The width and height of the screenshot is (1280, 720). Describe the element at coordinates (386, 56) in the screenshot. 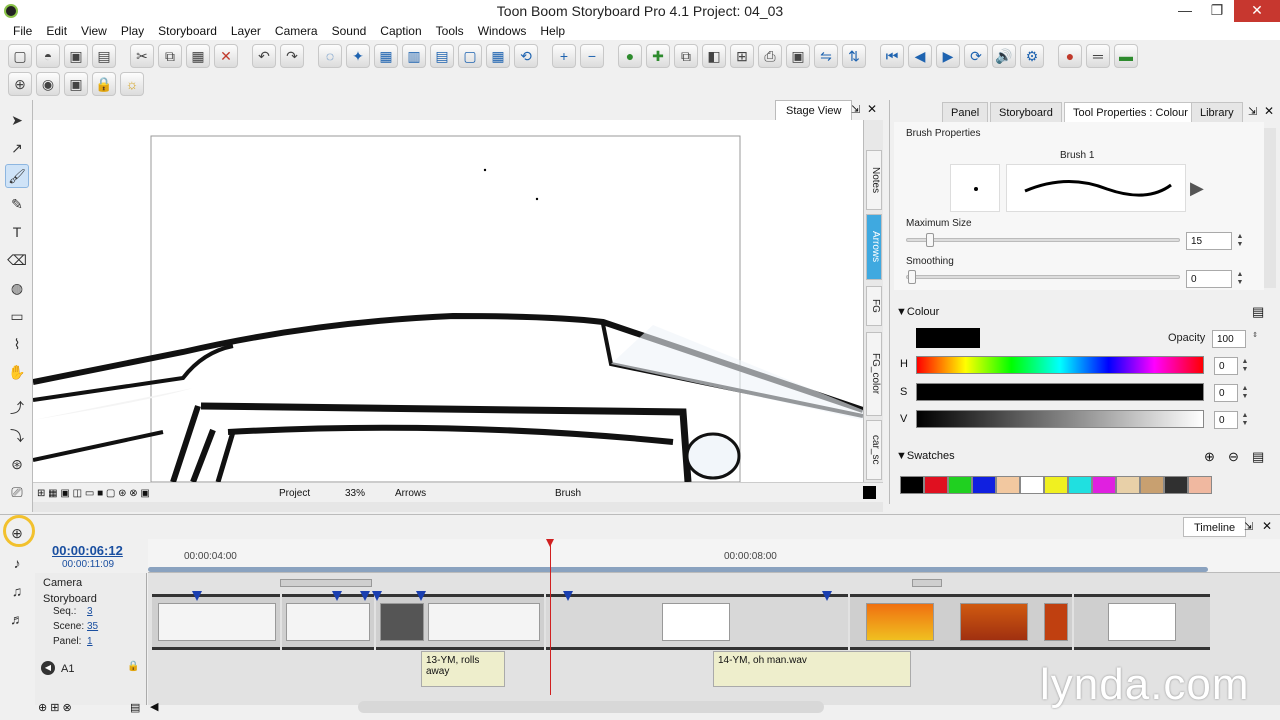

I see `grid-view-icon: ▦` at that location.